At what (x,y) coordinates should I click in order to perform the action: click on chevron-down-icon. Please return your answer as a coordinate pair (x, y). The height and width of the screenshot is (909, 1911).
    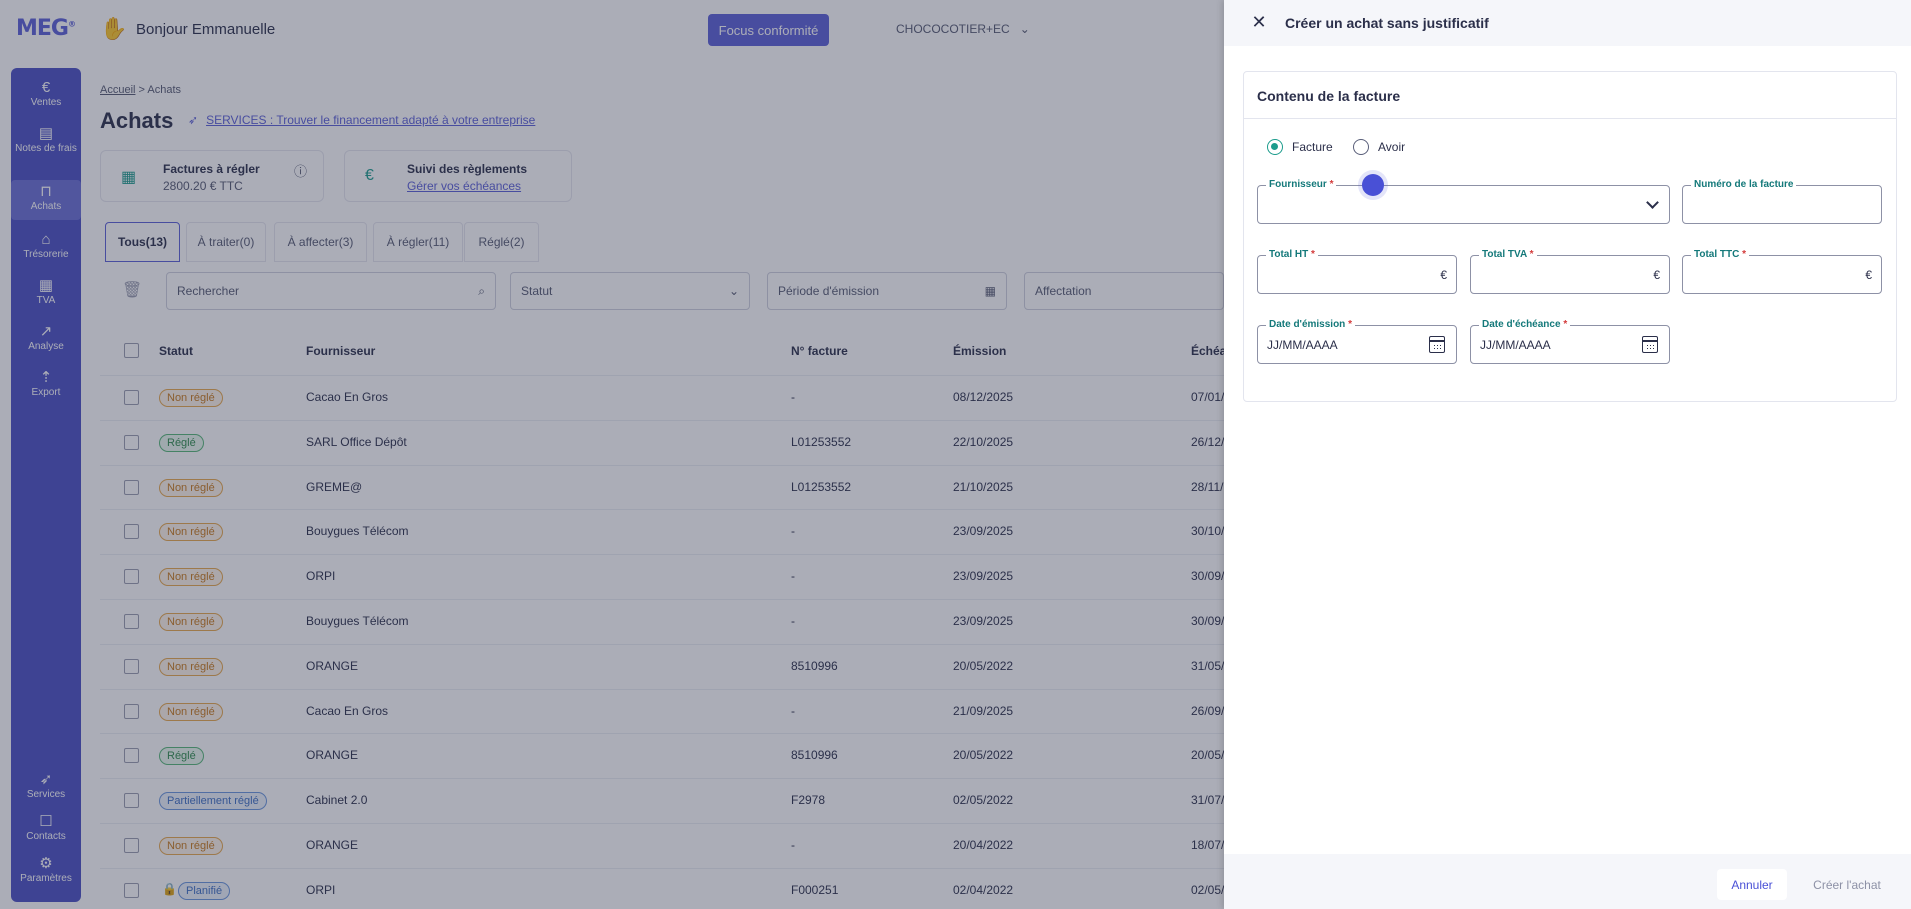
    Looking at the image, I should click on (1652, 202).